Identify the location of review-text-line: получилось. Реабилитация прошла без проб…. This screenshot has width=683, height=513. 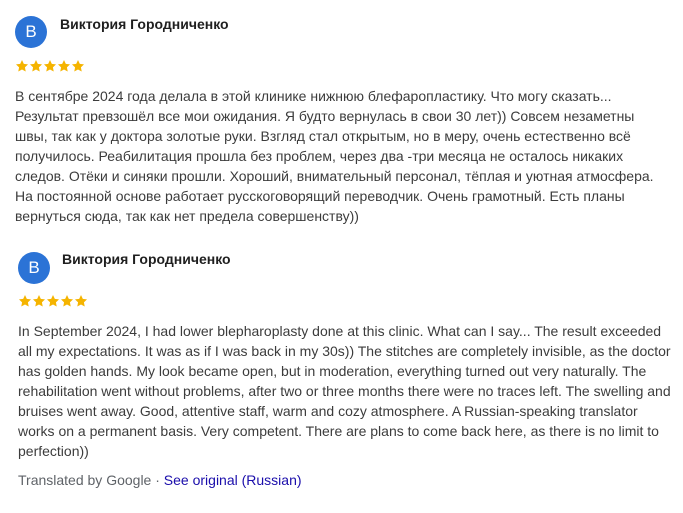
(319, 156).